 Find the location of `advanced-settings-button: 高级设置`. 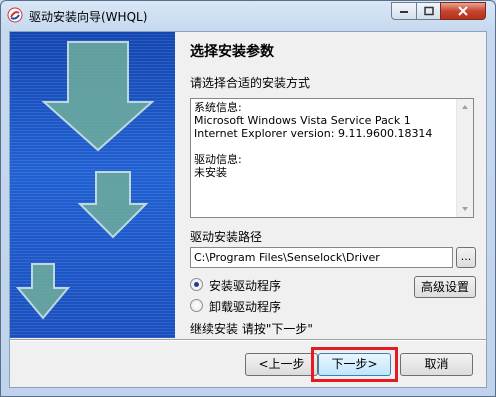

advanced-settings-button: 高级设置 is located at coordinates (445, 287).